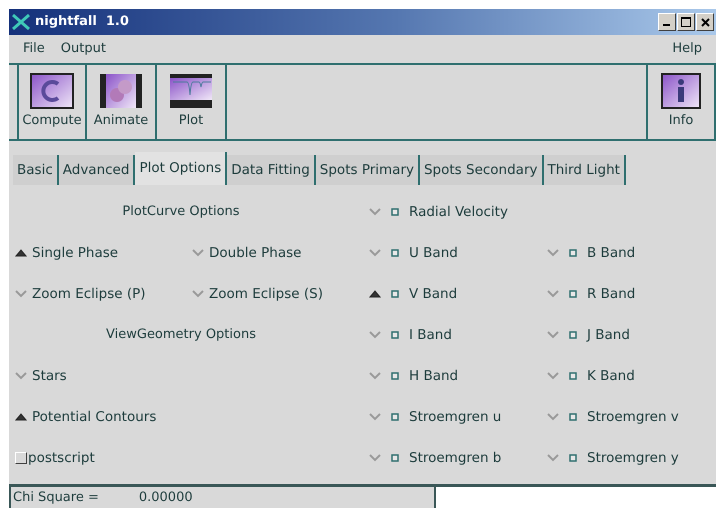  Describe the element at coordinates (52, 91) in the screenshot. I see `letter-c-icon` at that location.